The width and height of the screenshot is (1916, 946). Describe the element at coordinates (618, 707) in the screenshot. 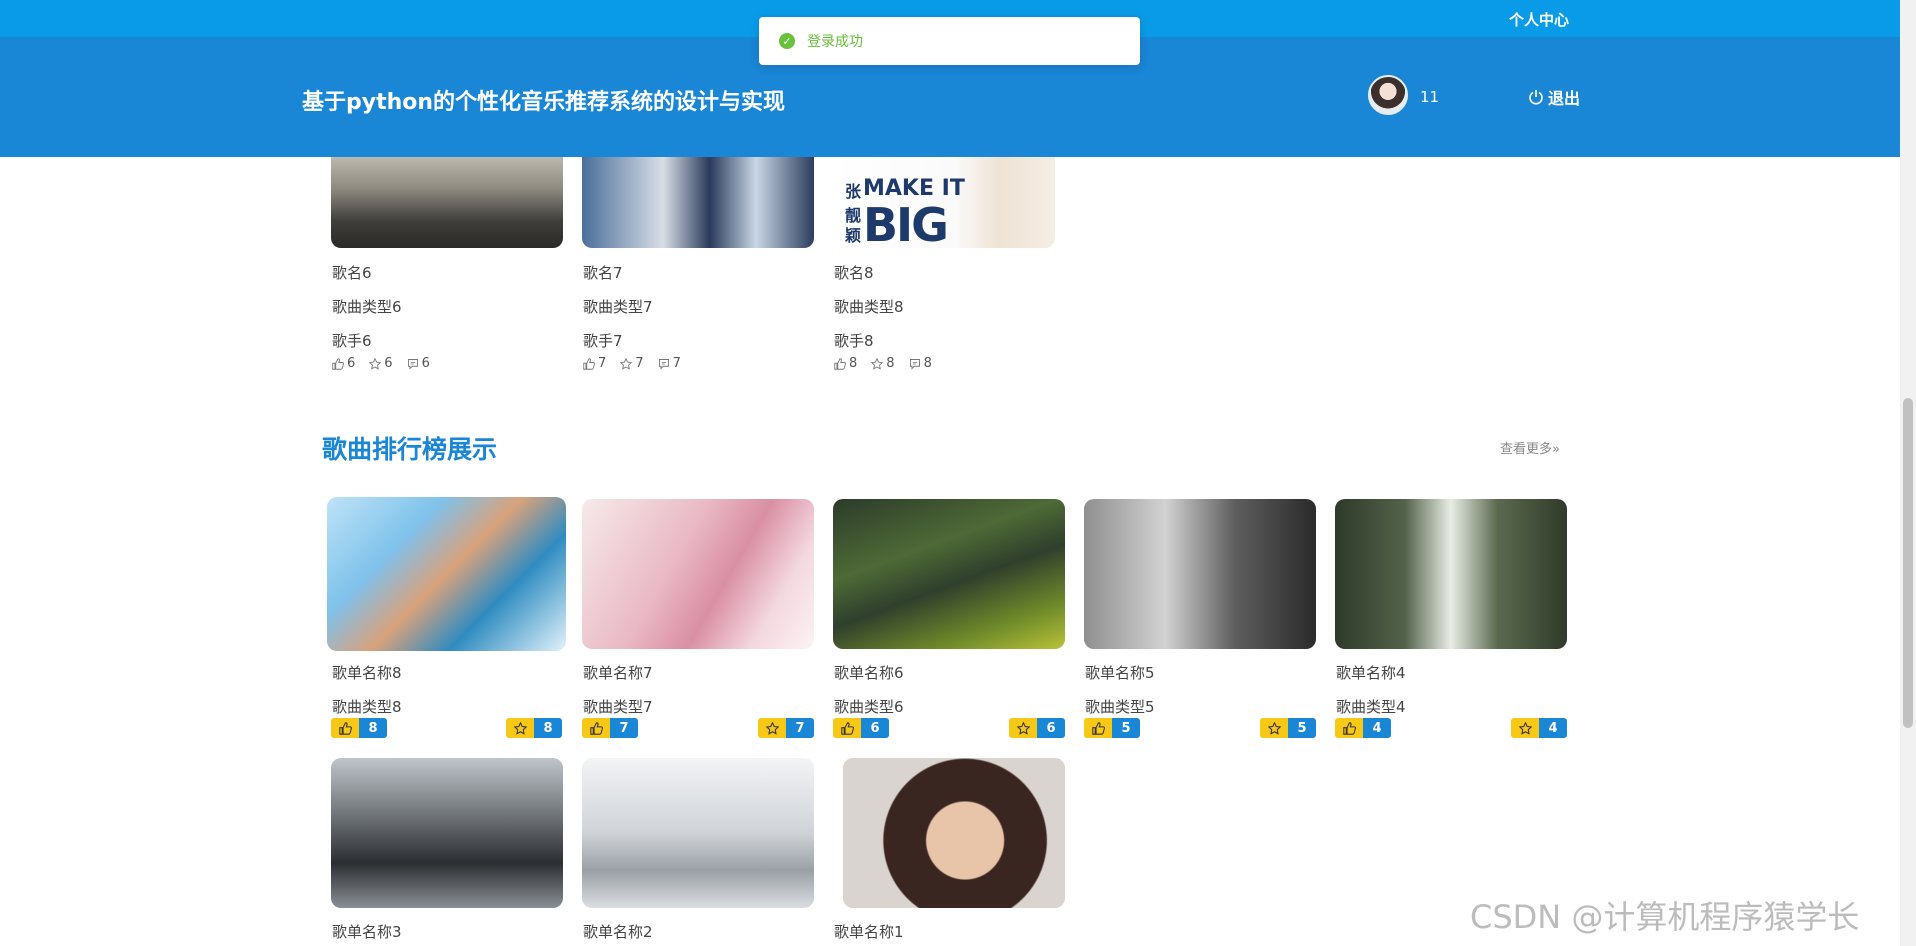

I see `playlist-type: 歌曲类型7` at that location.